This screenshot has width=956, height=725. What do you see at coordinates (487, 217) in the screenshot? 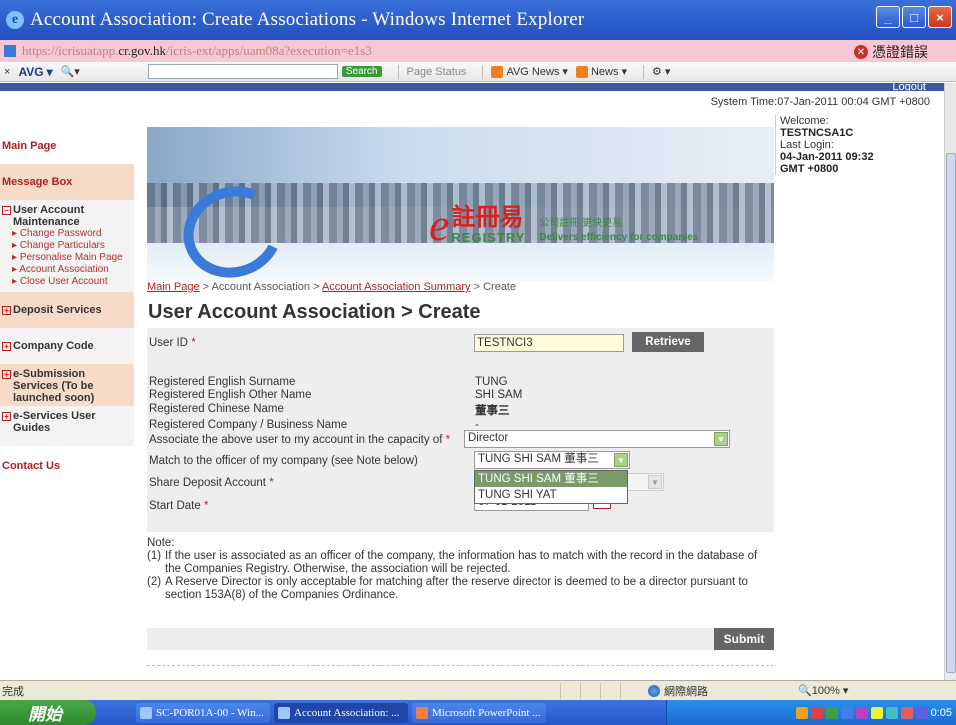
I see `brand-cn: 註冊易` at bounding box center [487, 217].